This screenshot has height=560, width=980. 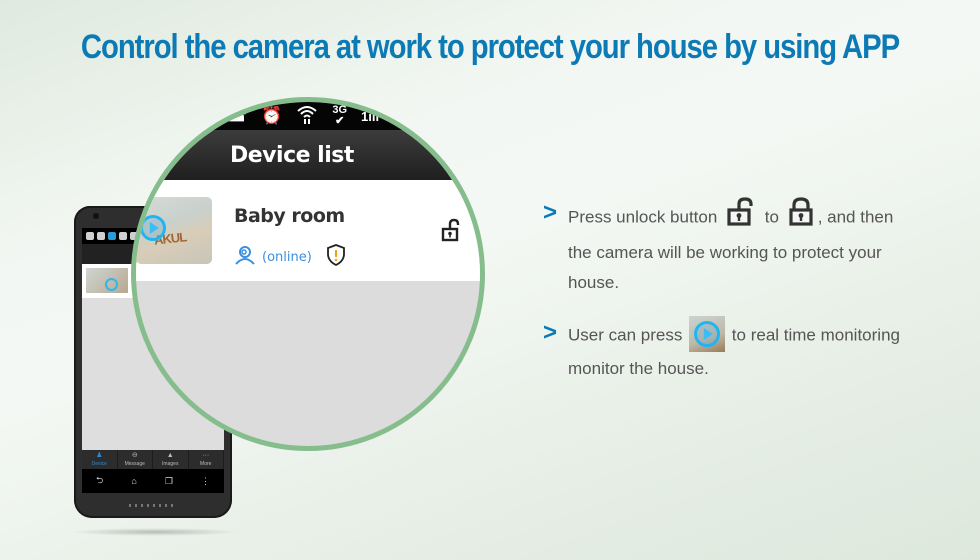 I want to click on menu-icon: ⋮, so click(x=205, y=481).